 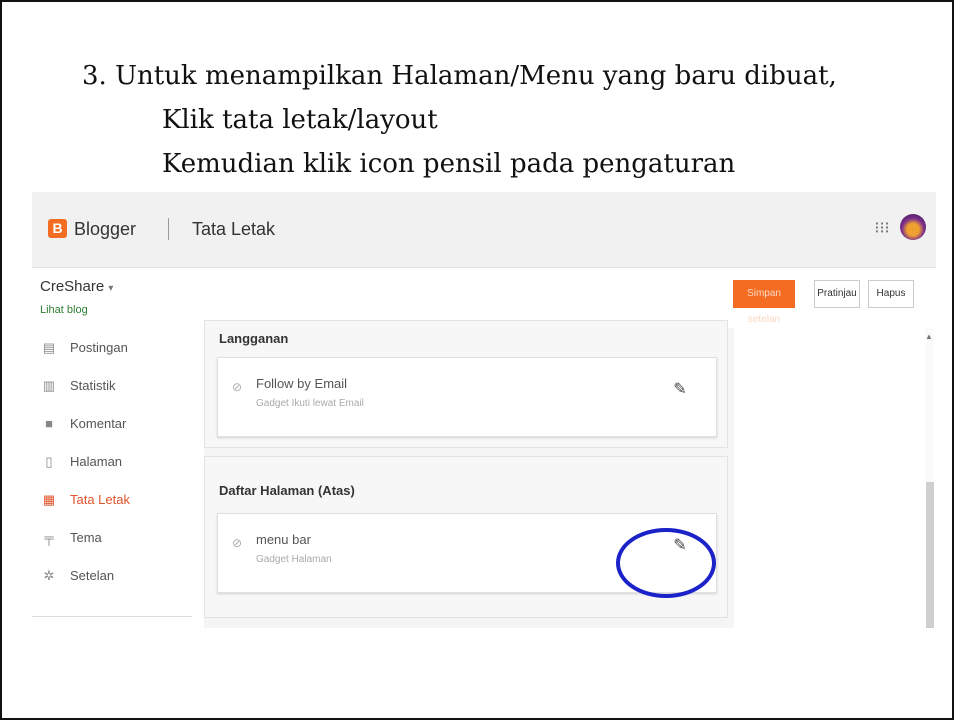 I want to click on instruction-line-2: Klik tata letak/layout, so click(x=300, y=120).